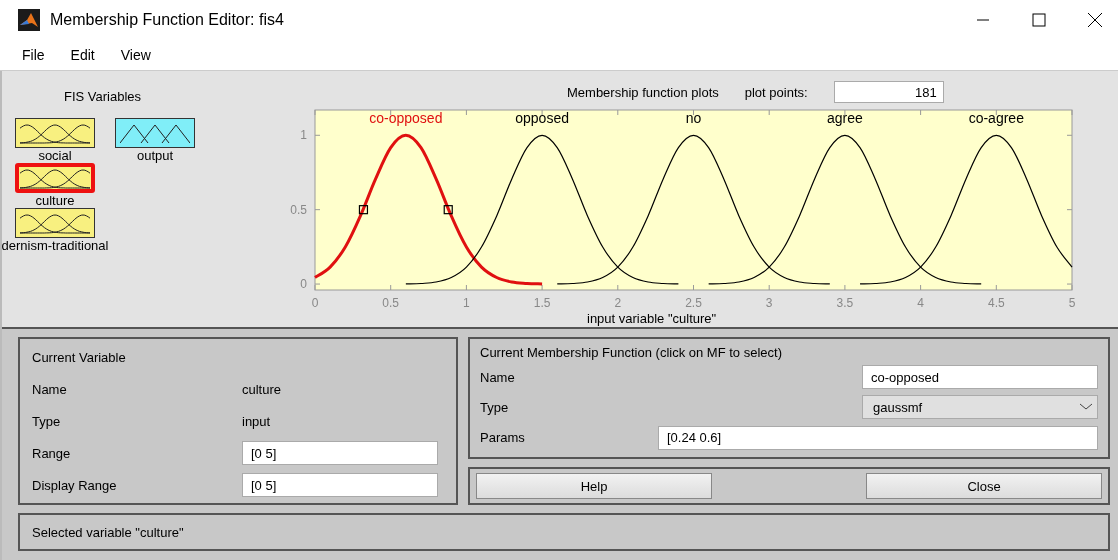  What do you see at coordinates (340, 453) in the screenshot?
I see `range-field: [0 5]` at bounding box center [340, 453].